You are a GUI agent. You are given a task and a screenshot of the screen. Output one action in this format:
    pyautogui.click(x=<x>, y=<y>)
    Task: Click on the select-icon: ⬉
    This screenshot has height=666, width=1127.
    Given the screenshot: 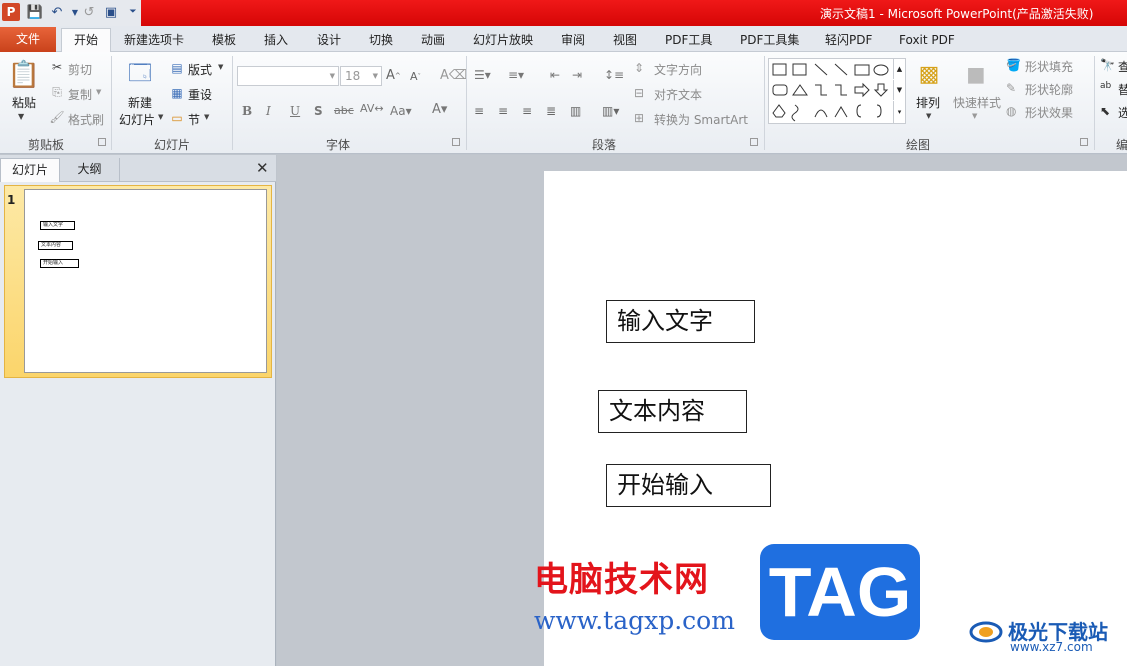 What is the action you would take?
    pyautogui.click(x=1105, y=111)
    